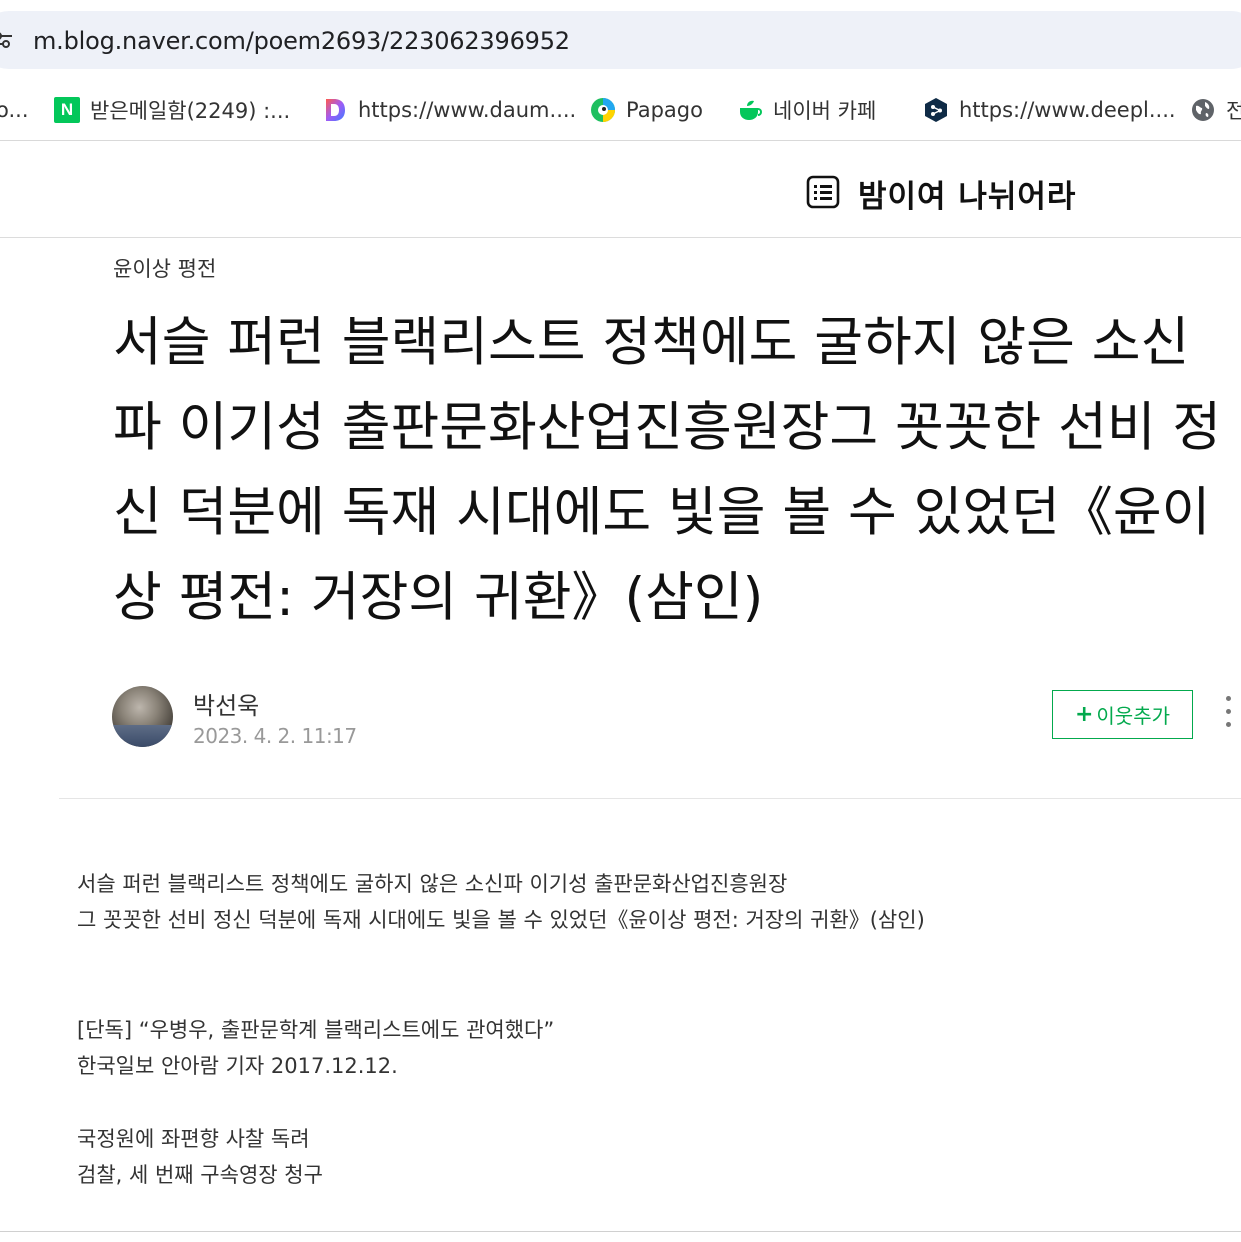  Describe the element at coordinates (7, 40) in the screenshot. I see `site-info-icon` at that location.